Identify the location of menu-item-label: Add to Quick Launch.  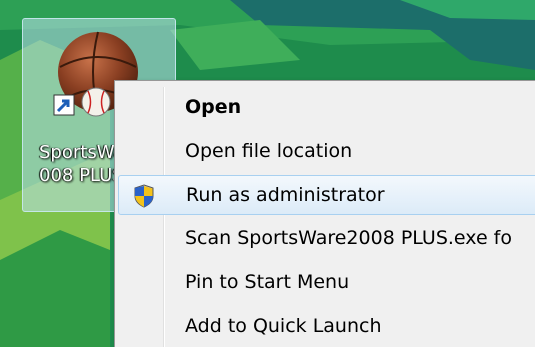
(283, 326).